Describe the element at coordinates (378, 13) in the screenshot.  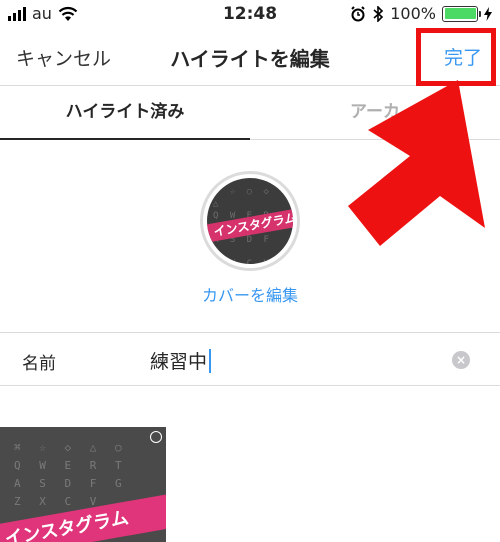
I see `bluetooth-icon` at that location.